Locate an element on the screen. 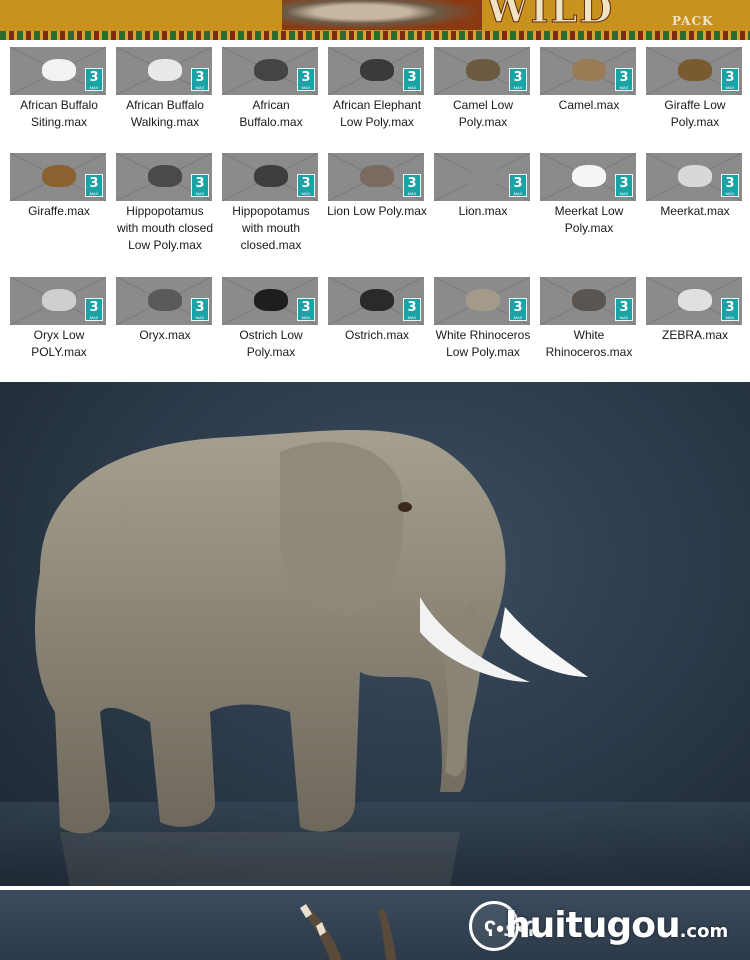 This screenshot has width=750, height=960. file-item: 3 MAX Lion Low Poly.max is located at coordinates (377, 186).